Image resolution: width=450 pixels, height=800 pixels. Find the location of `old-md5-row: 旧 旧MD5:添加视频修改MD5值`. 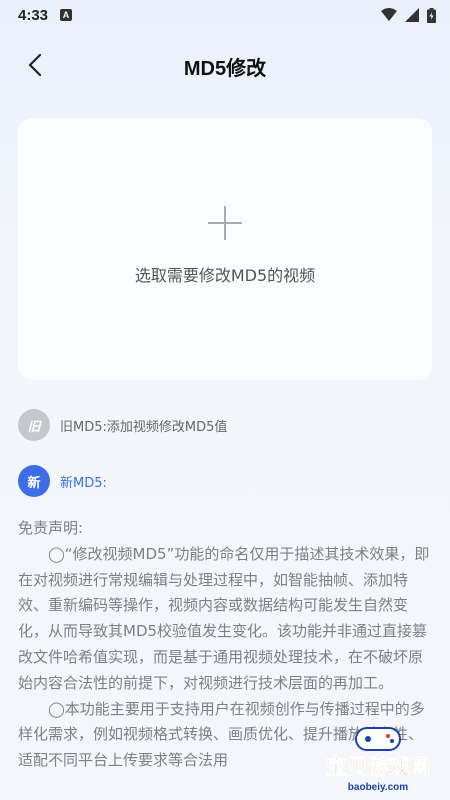

old-md5-row: 旧 旧MD5:添加视频修改MD5值 is located at coordinates (122, 425).